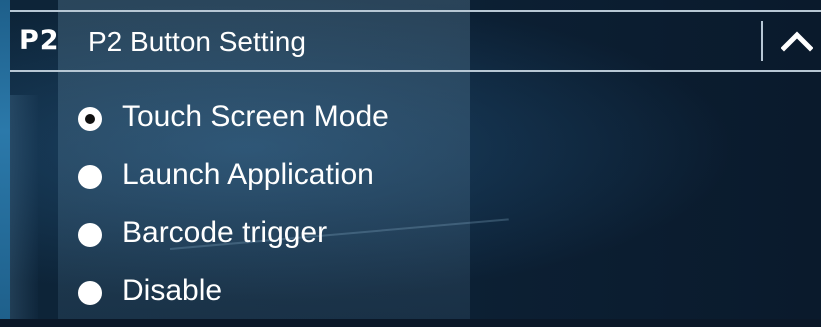  What do you see at coordinates (410, 323) in the screenshot?
I see `bottom-strip` at bounding box center [410, 323].